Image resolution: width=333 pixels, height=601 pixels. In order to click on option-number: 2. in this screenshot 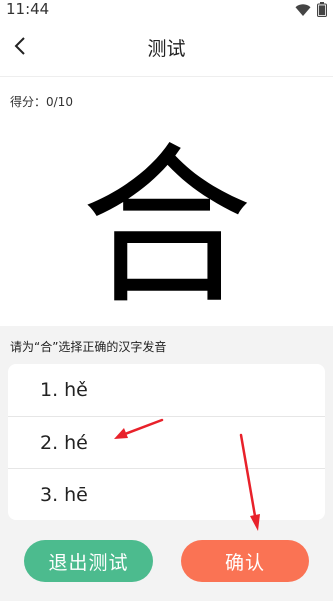, I will do `click(49, 442)`.